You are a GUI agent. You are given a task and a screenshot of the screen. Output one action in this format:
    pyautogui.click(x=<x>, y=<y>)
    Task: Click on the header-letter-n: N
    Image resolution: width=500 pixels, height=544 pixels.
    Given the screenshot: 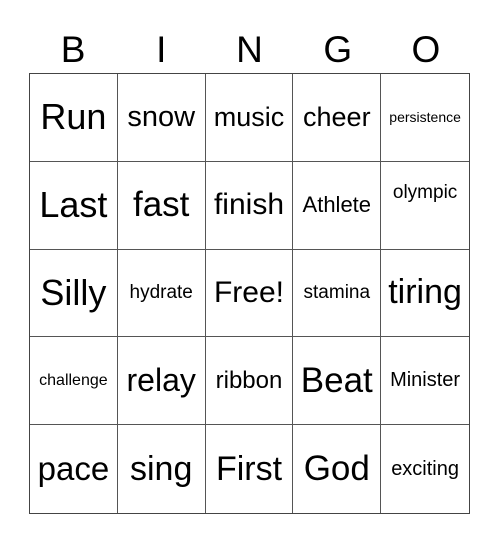 What is the action you would take?
    pyautogui.click(x=249, y=49)
    